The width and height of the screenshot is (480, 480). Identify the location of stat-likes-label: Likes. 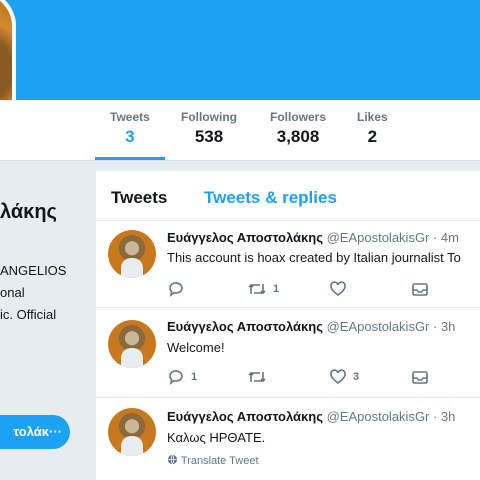
(372, 117).